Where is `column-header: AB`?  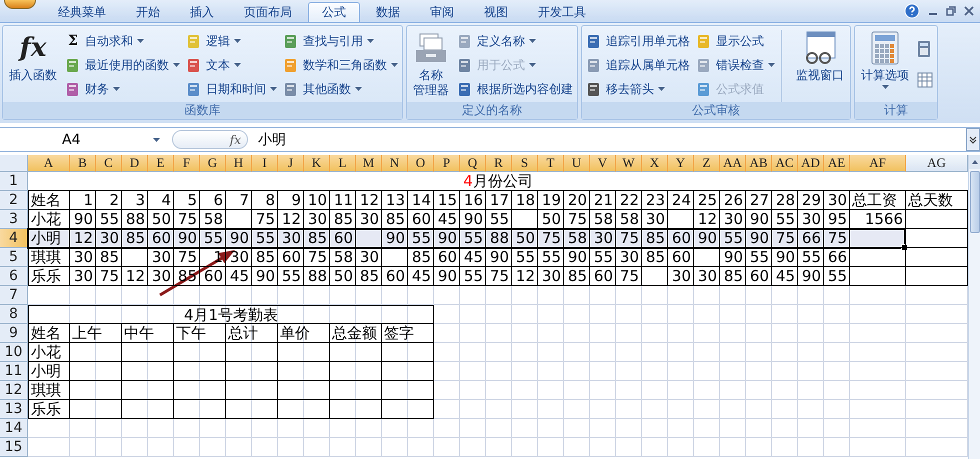
column-header: AB is located at coordinates (759, 163).